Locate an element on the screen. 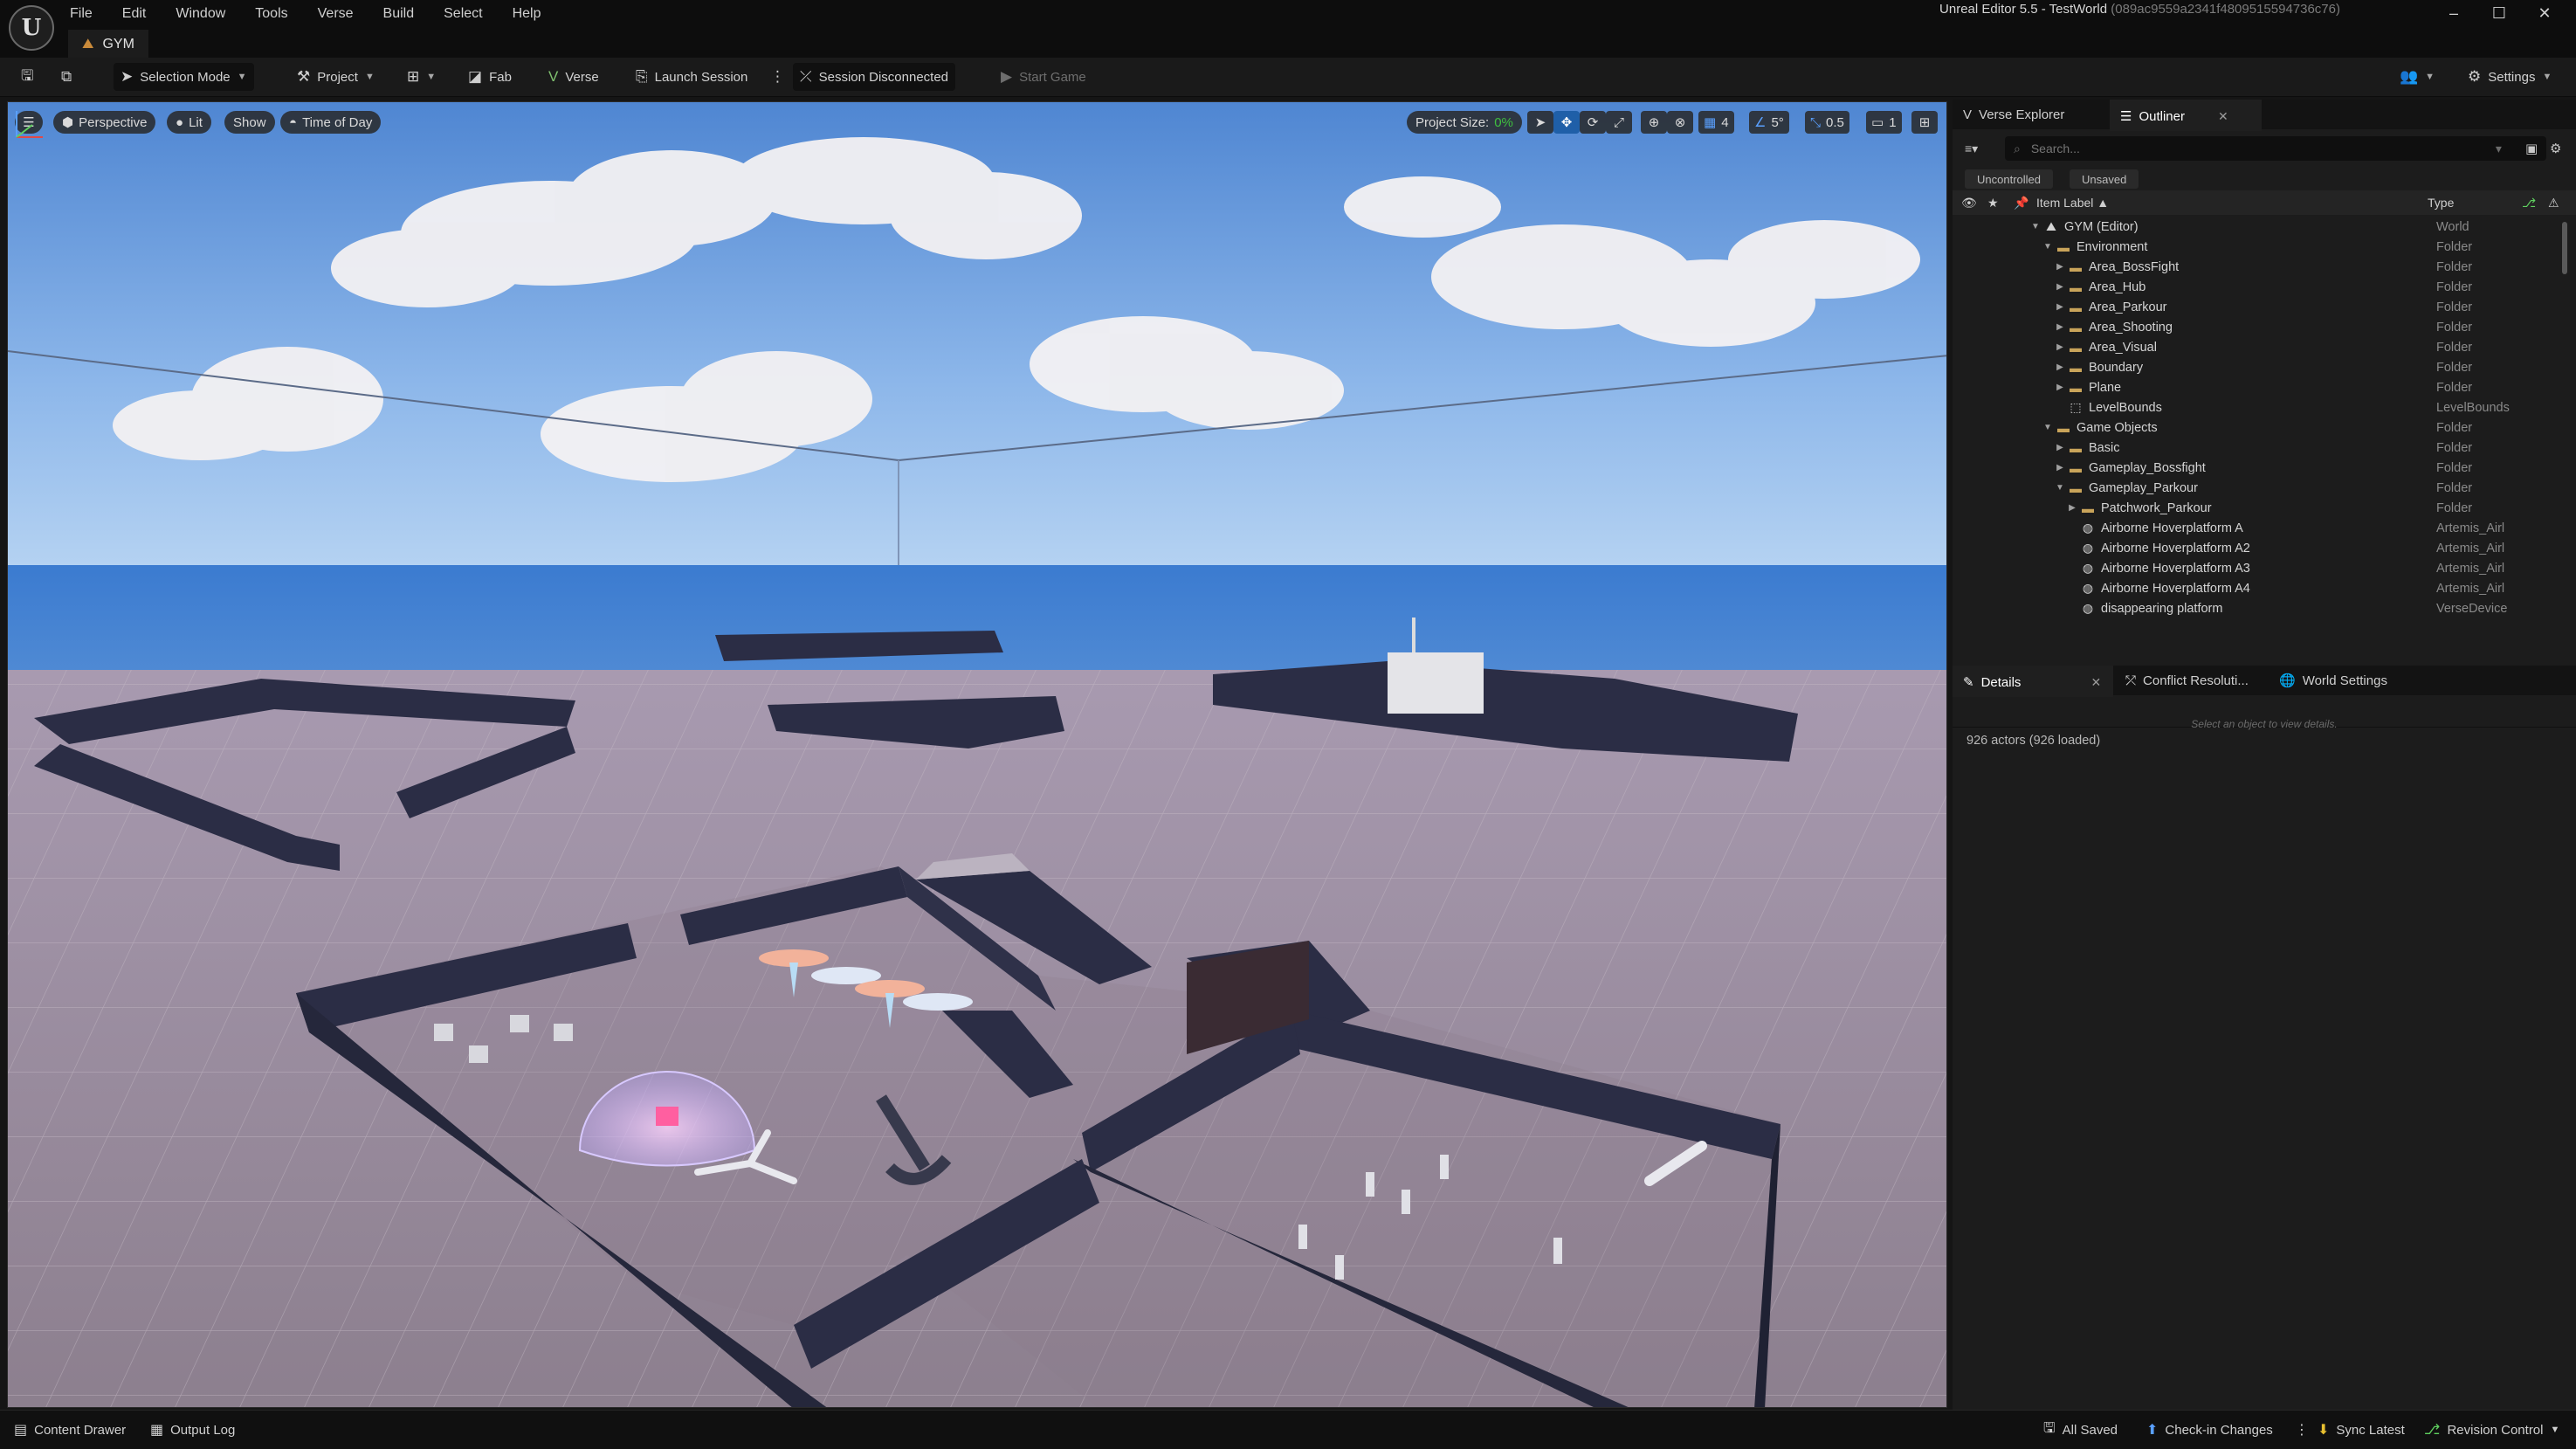 This screenshot has height=1449, width=2576. menu-select: Select is located at coordinates (463, 14).